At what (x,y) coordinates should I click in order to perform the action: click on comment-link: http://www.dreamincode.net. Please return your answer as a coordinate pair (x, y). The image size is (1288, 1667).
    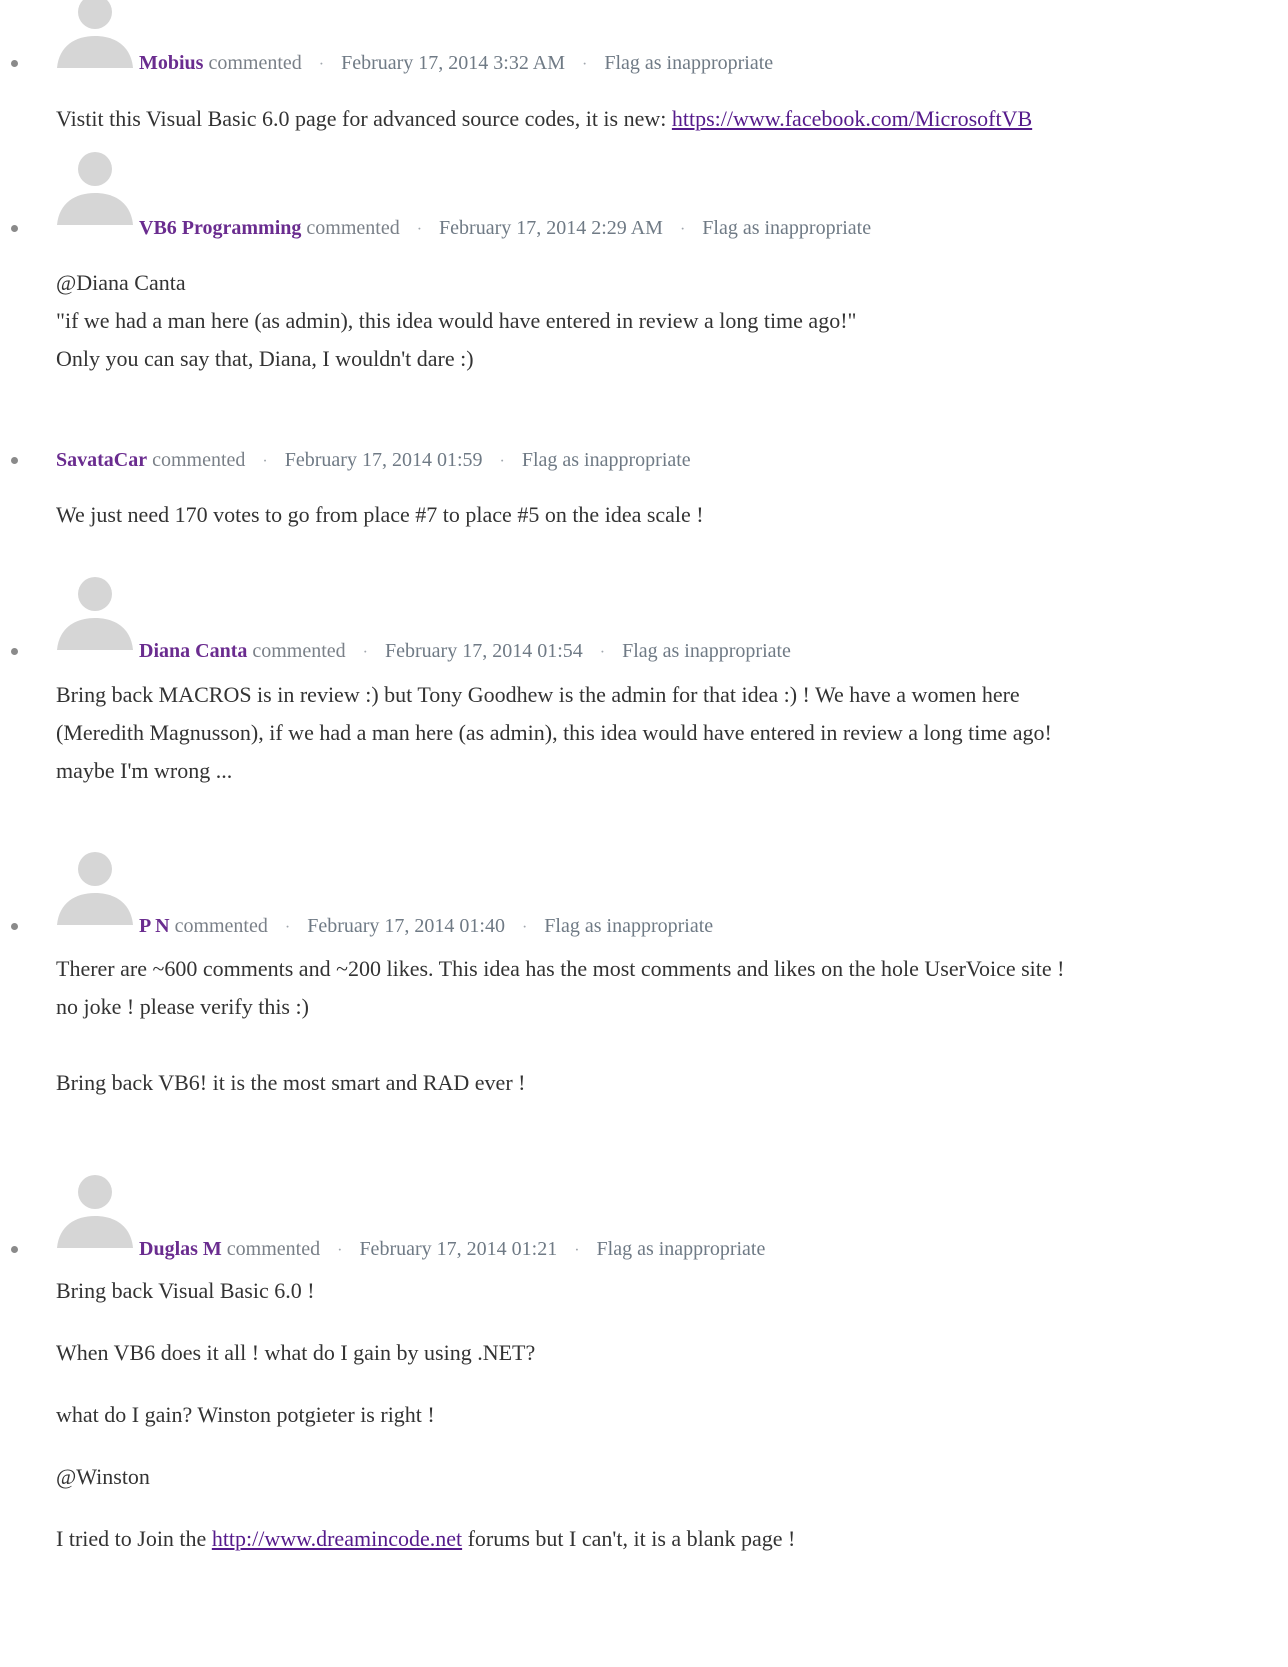
    Looking at the image, I should click on (337, 1538).